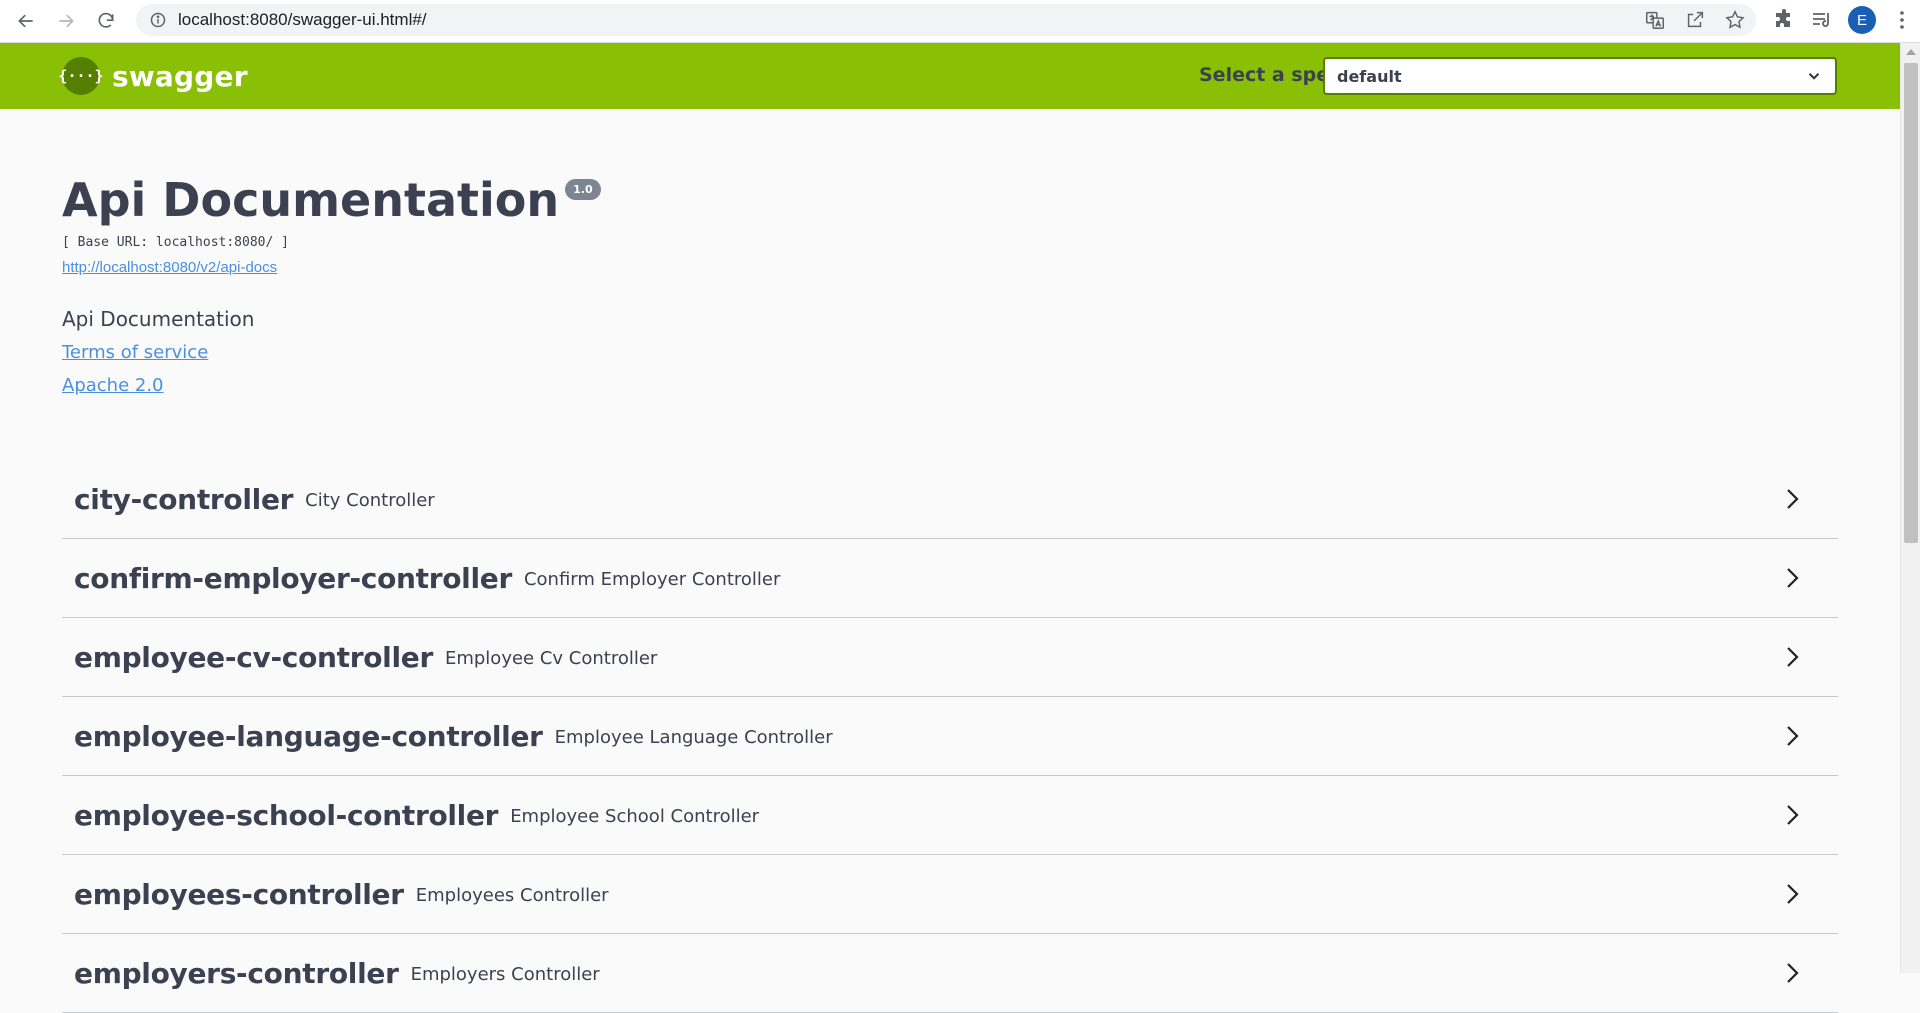  What do you see at coordinates (1843, 20) in the screenshot?
I see `browser-extensions: E` at bounding box center [1843, 20].